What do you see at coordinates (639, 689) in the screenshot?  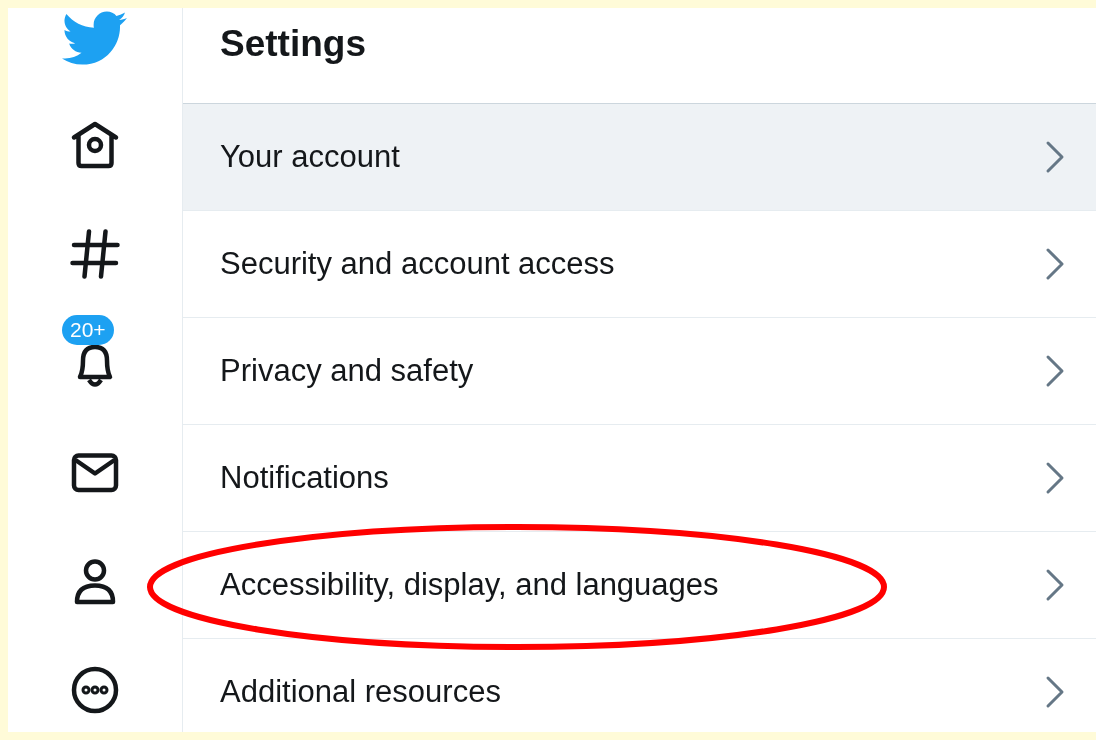 I see `settings-item: Additional resources` at bounding box center [639, 689].